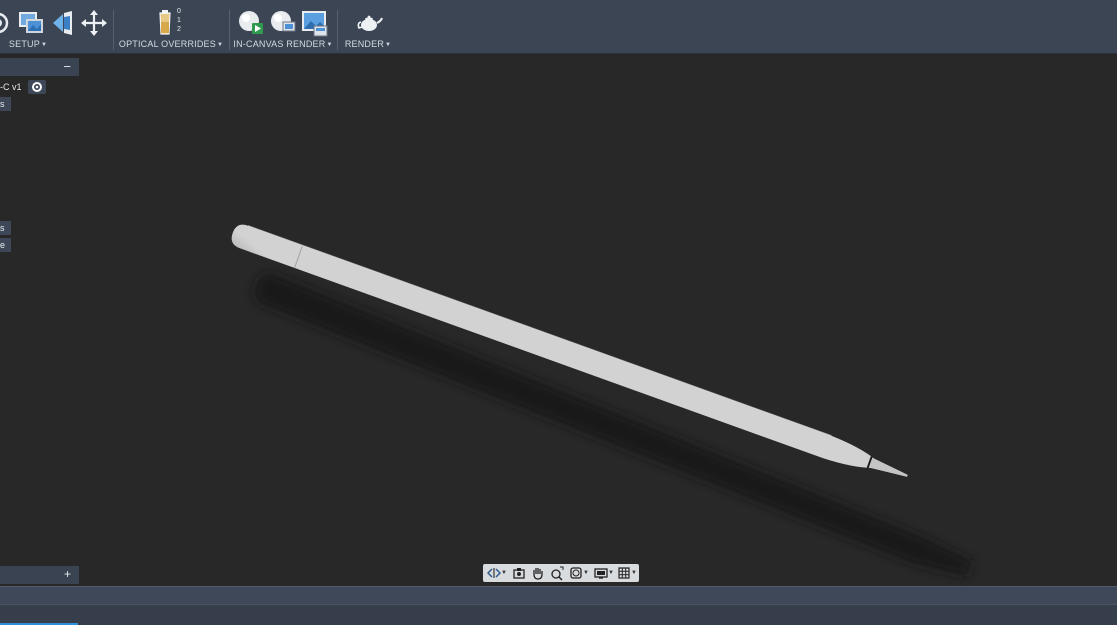 The width and height of the screenshot is (1117, 625). Describe the element at coordinates (3, 245) in the screenshot. I see `tree-item-label: e` at that location.